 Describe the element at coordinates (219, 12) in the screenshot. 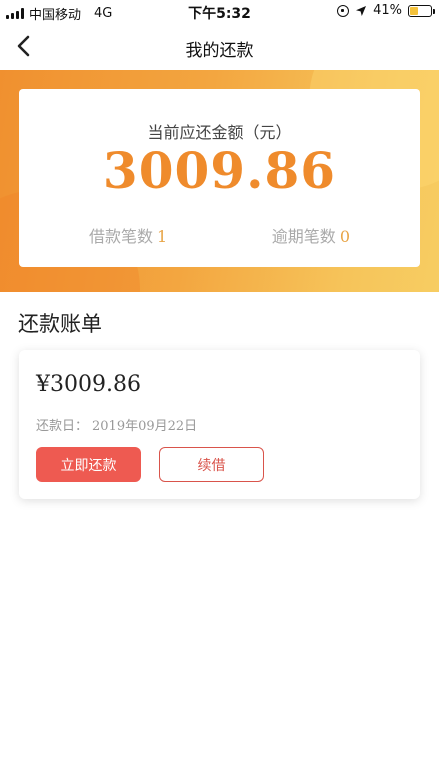

I see `status-bar: 中国移动 4G 下午5:32 41%` at that location.